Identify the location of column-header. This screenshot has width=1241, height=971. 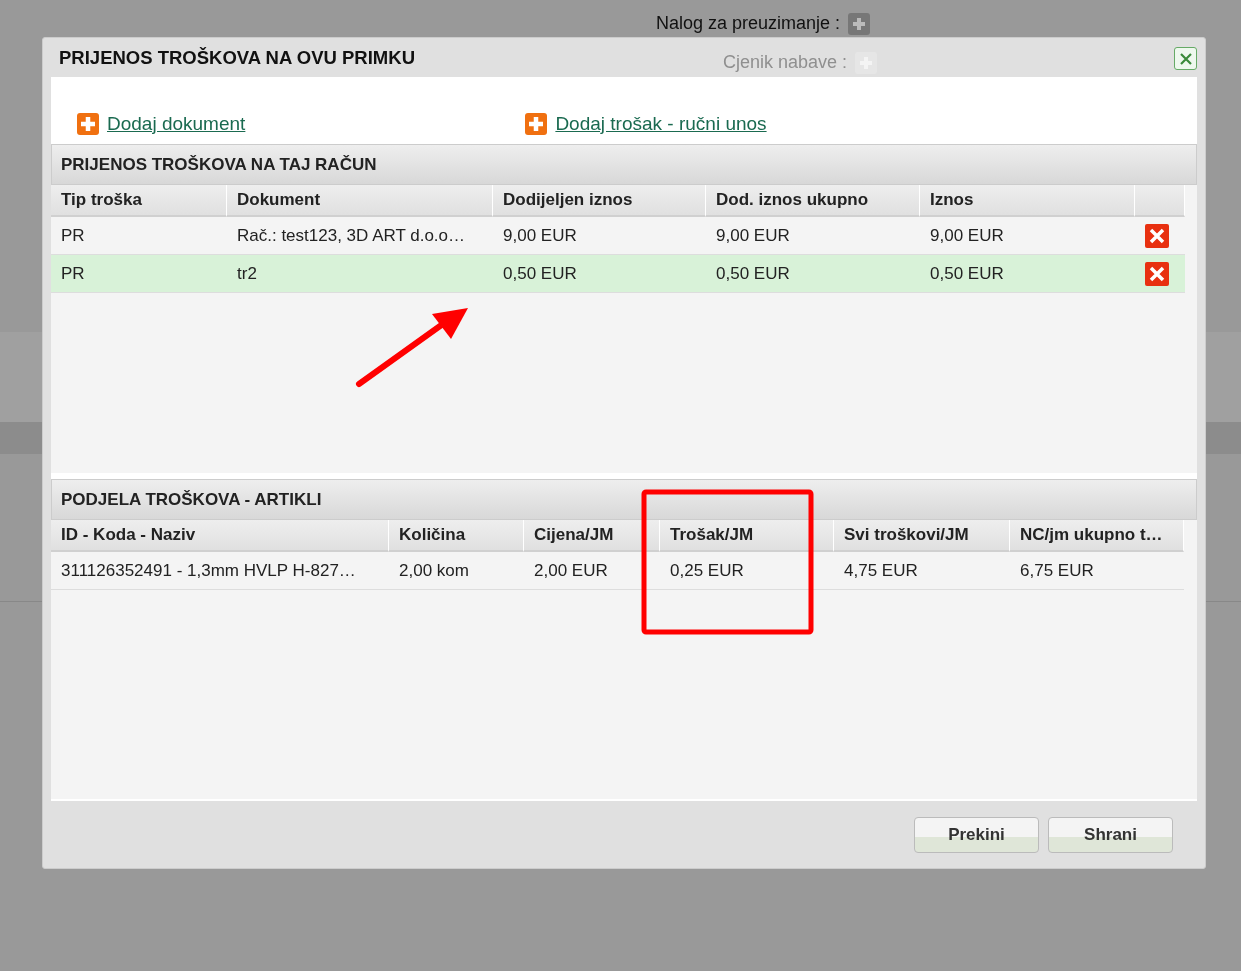
(1160, 201).